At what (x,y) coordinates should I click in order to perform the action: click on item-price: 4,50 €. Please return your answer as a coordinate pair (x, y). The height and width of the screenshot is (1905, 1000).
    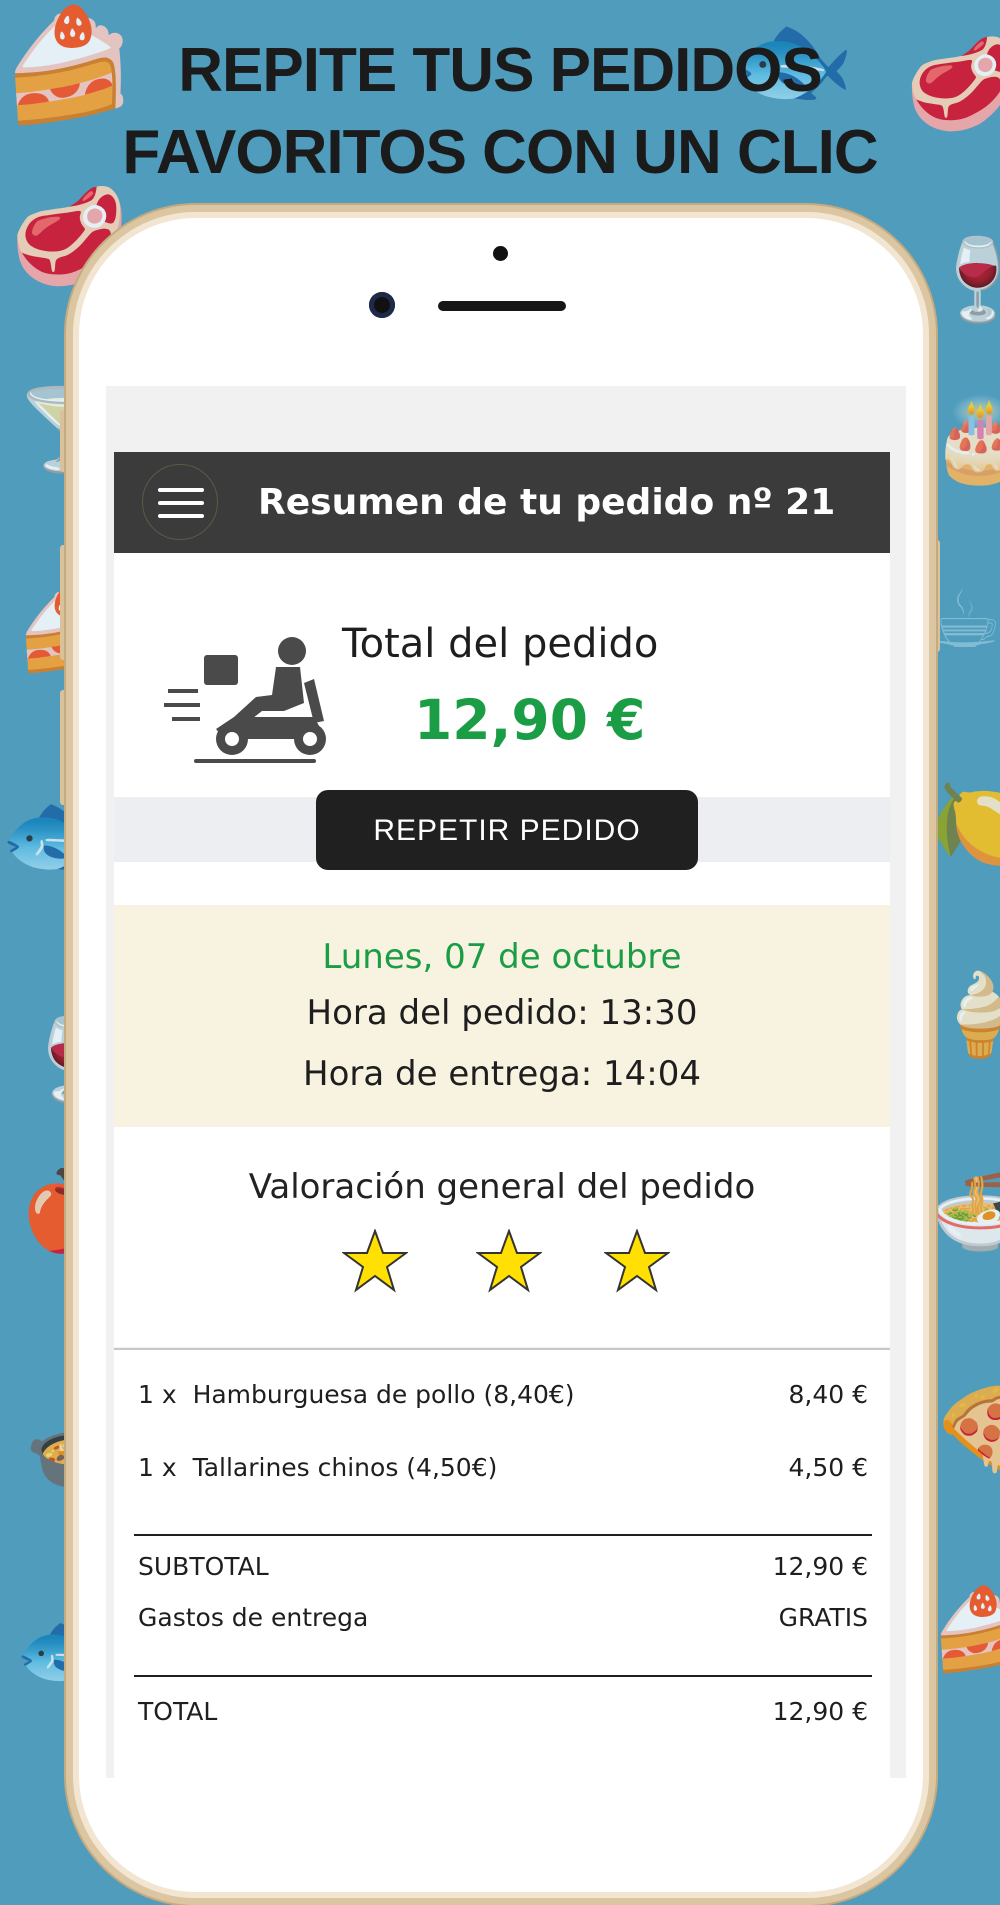
    Looking at the image, I should click on (828, 1467).